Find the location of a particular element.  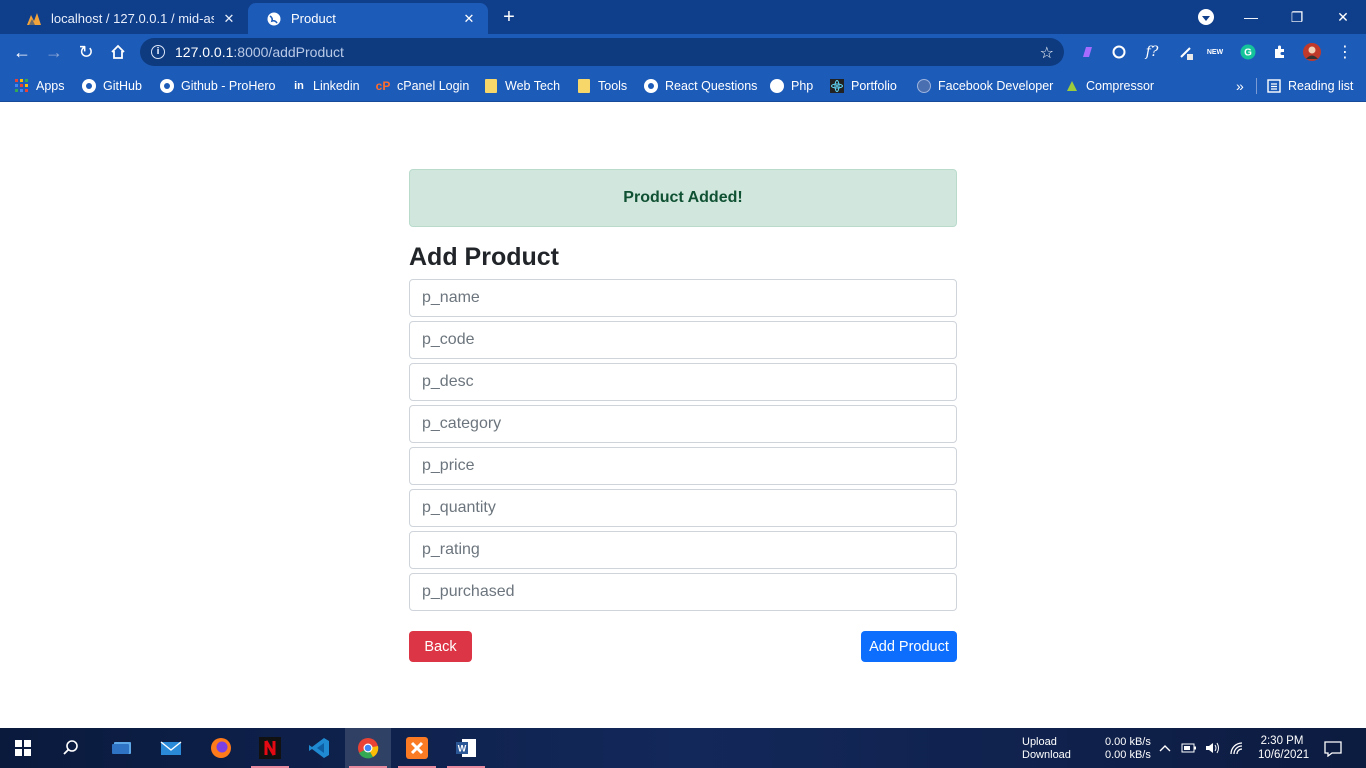

phpmyadmin-icon is located at coordinates (34, 19).